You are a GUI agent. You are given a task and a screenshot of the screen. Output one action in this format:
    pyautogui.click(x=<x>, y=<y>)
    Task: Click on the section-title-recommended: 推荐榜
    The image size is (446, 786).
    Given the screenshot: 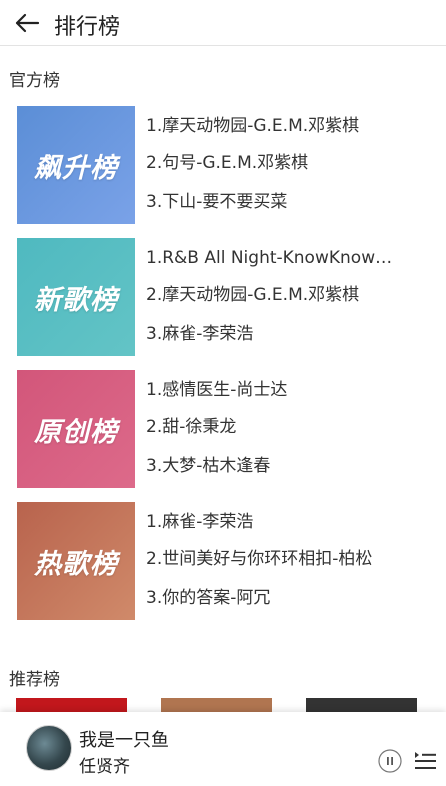 What is the action you would take?
    pyautogui.click(x=34, y=680)
    